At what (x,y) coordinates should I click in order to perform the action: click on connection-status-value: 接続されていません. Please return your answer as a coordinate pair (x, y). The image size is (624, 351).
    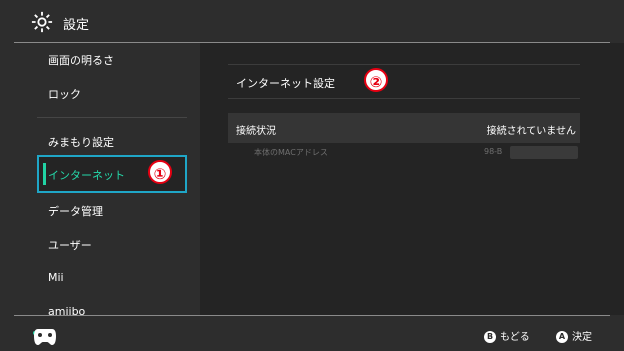
    Looking at the image, I should click on (531, 131).